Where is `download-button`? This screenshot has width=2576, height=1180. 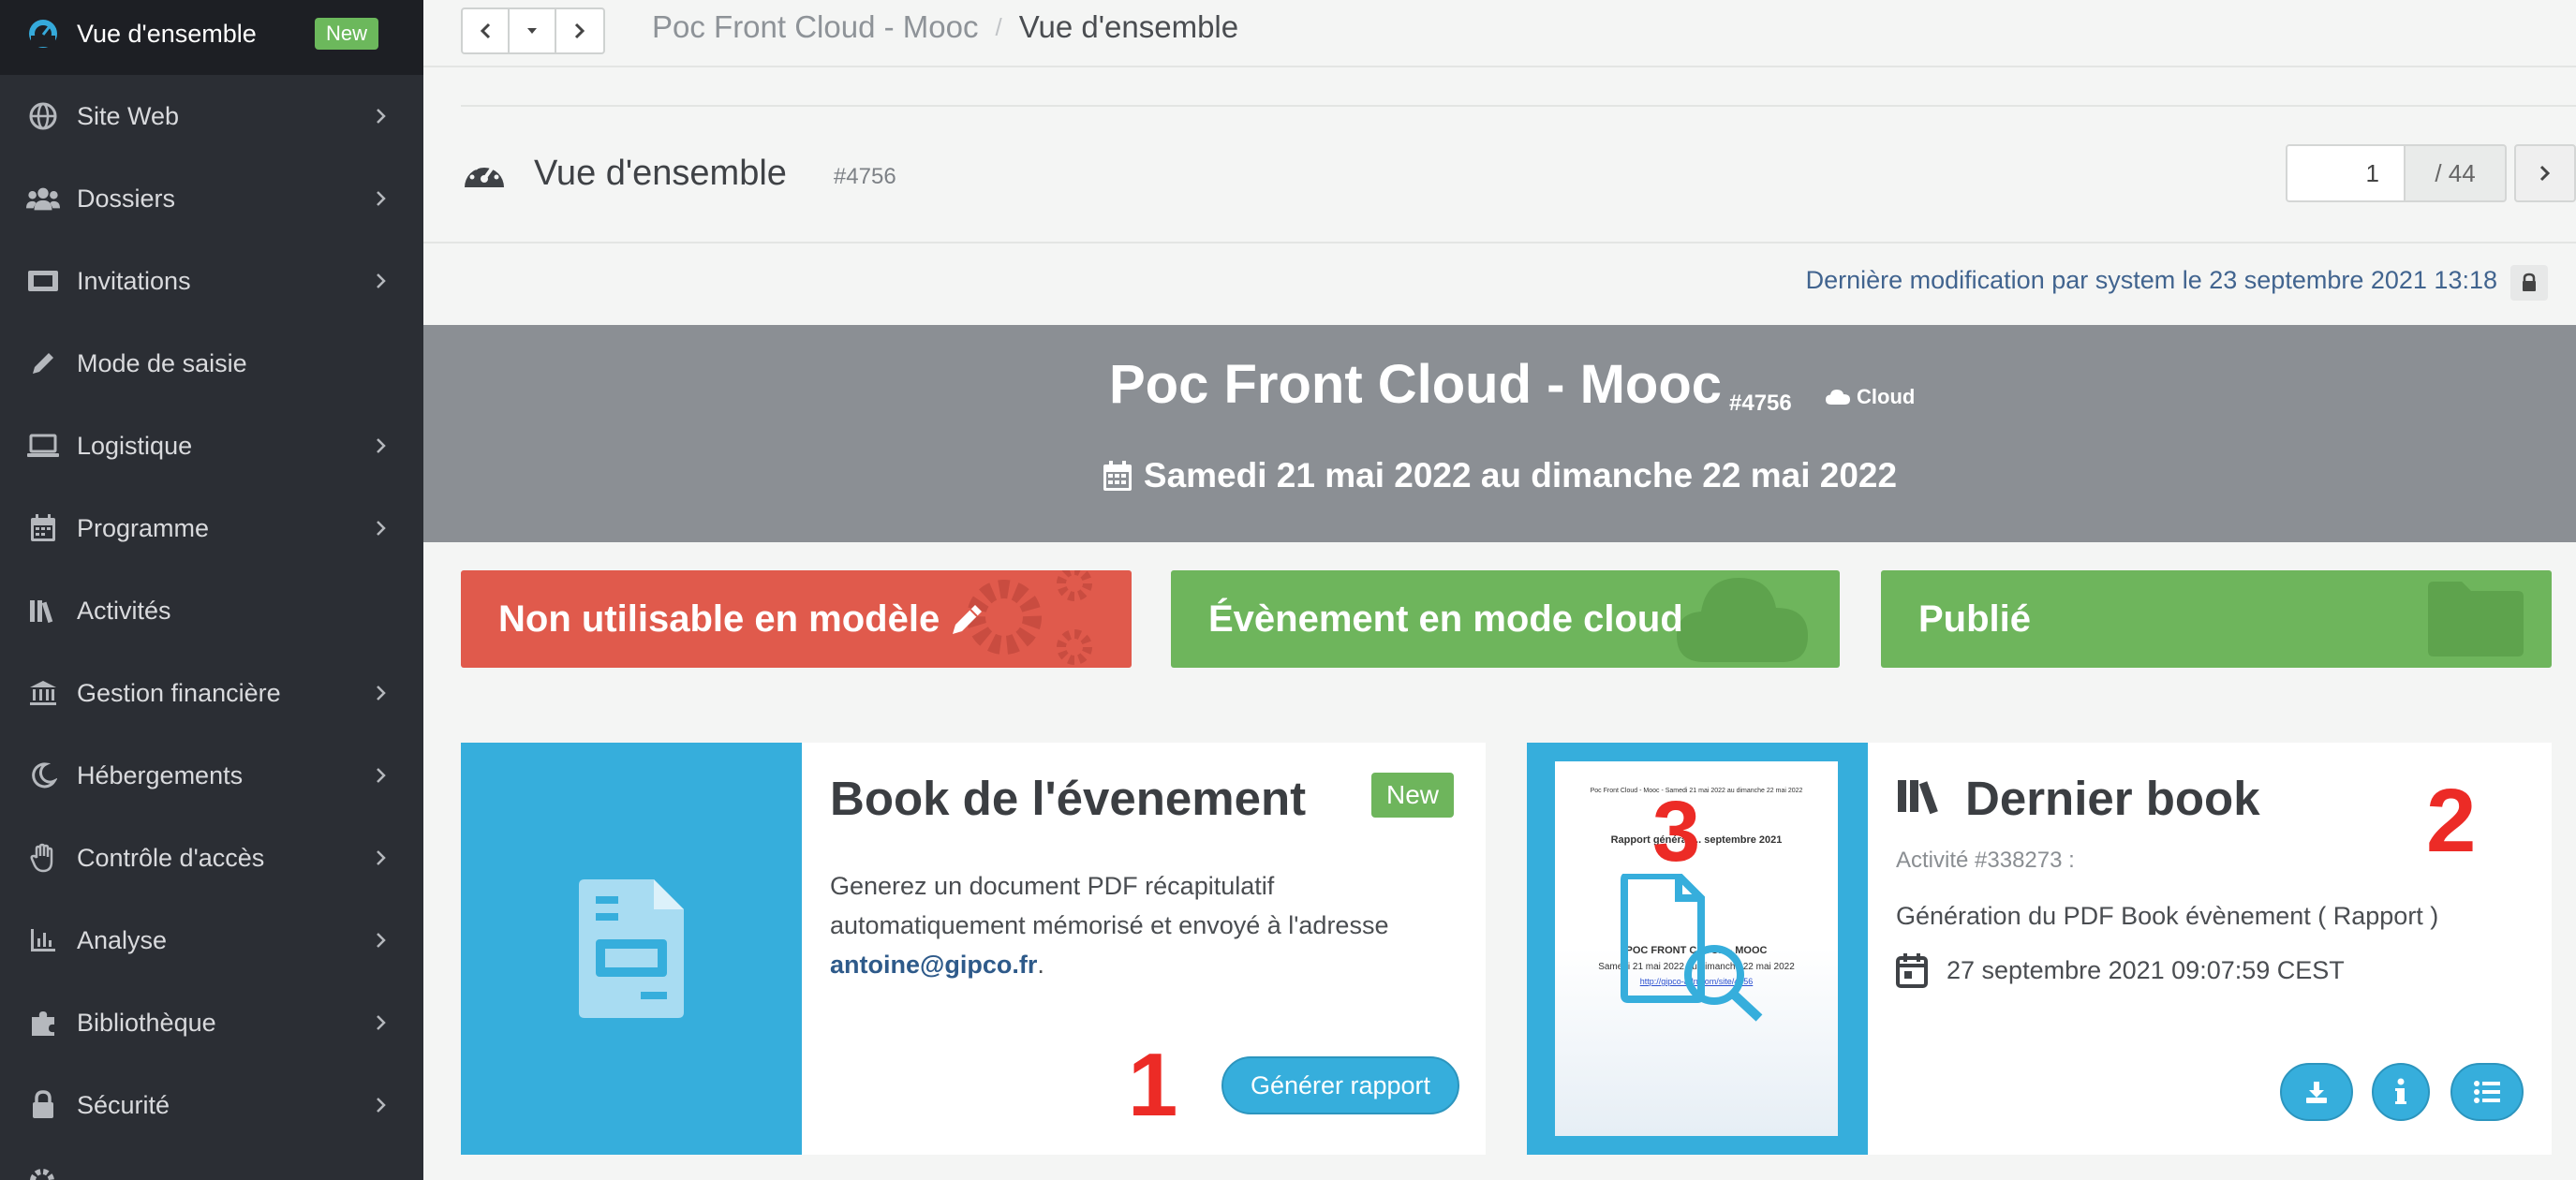
download-button is located at coordinates (2316, 1092).